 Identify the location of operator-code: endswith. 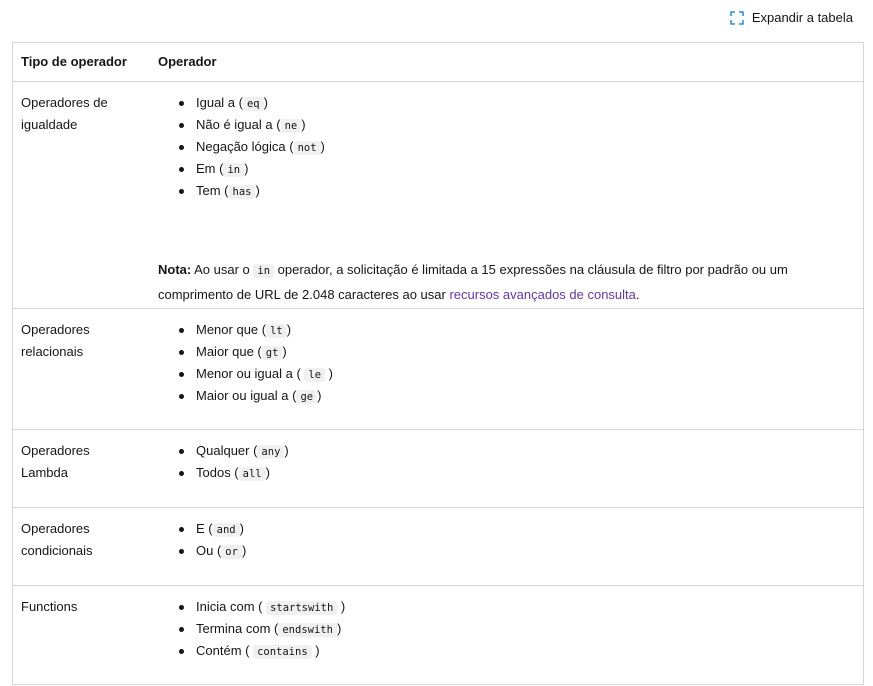
(307, 630).